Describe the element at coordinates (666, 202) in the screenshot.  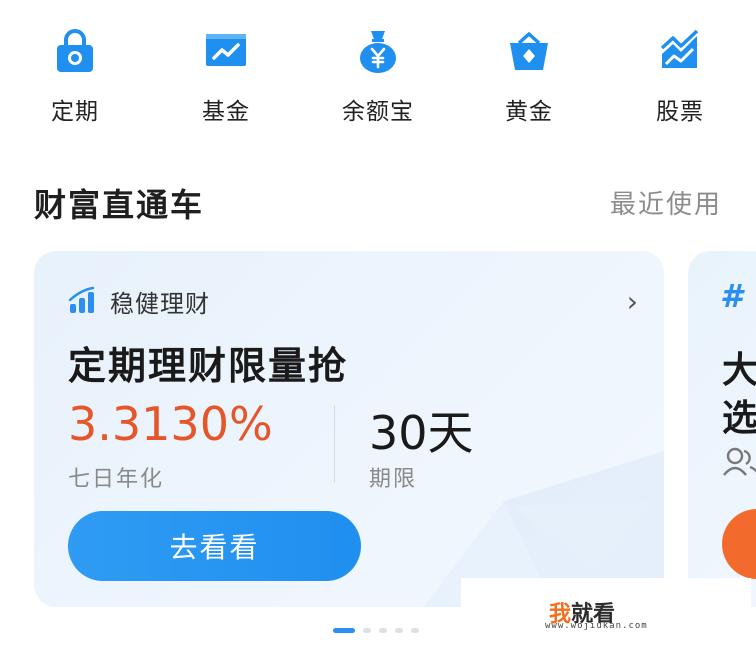
I see `recent-used-link: 最近使用` at that location.